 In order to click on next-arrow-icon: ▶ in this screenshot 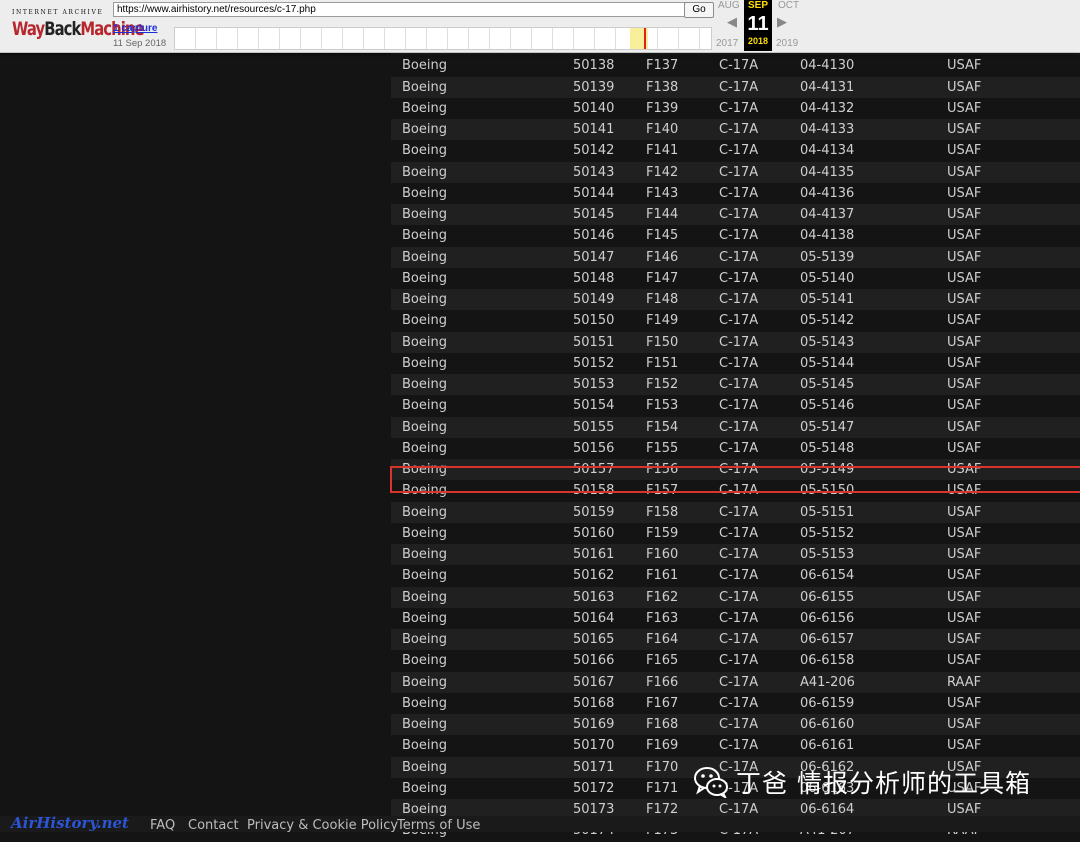, I will do `click(782, 22)`.